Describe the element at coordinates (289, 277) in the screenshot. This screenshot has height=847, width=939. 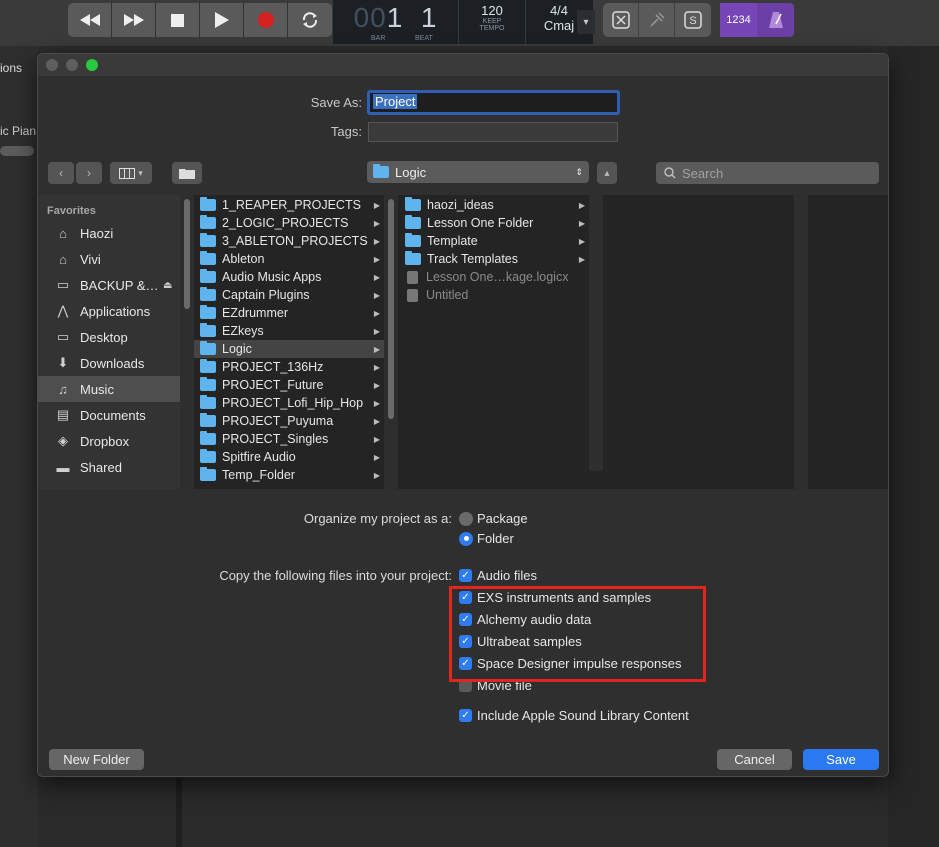
I see `folder-row: Audio Music Apps ▶` at that location.